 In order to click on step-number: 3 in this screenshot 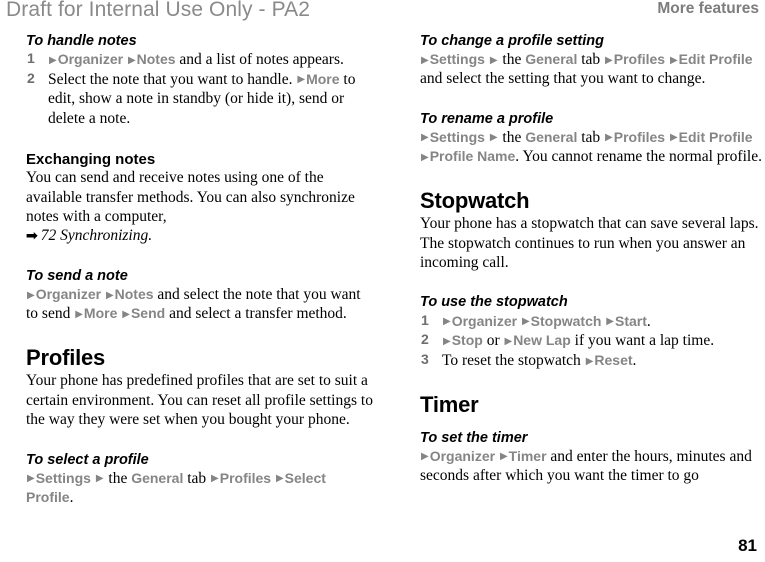, I will do `click(425, 359)`.